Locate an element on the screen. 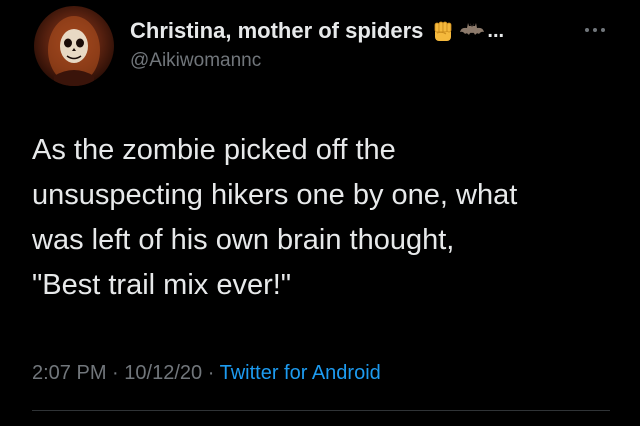 The image size is (640, 426). raised-fist-emoji-icon is located at coordinates (443, 31).